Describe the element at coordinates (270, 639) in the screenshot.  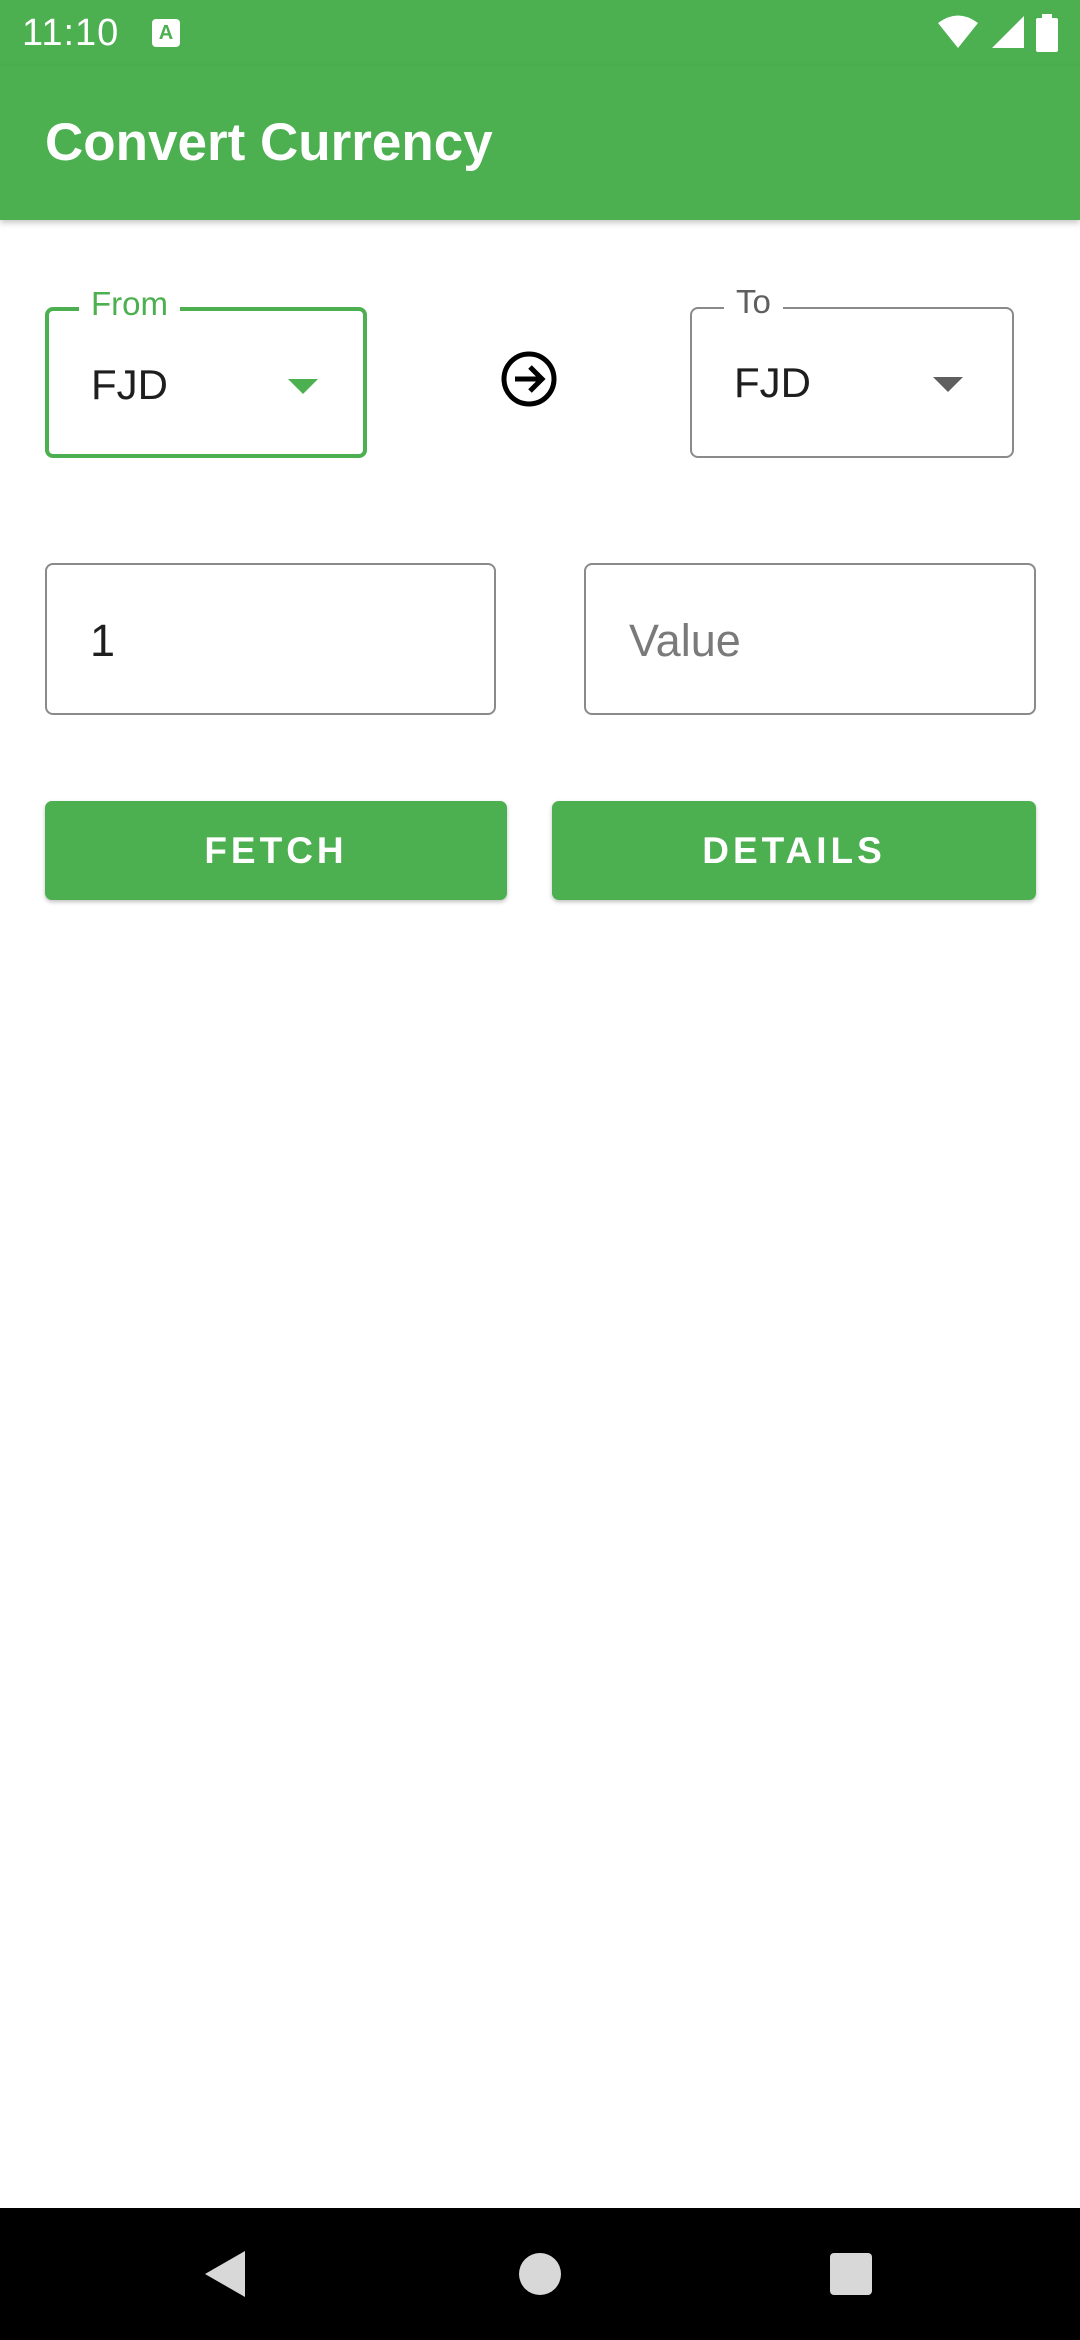
I see `amount-input: 1` at that location.